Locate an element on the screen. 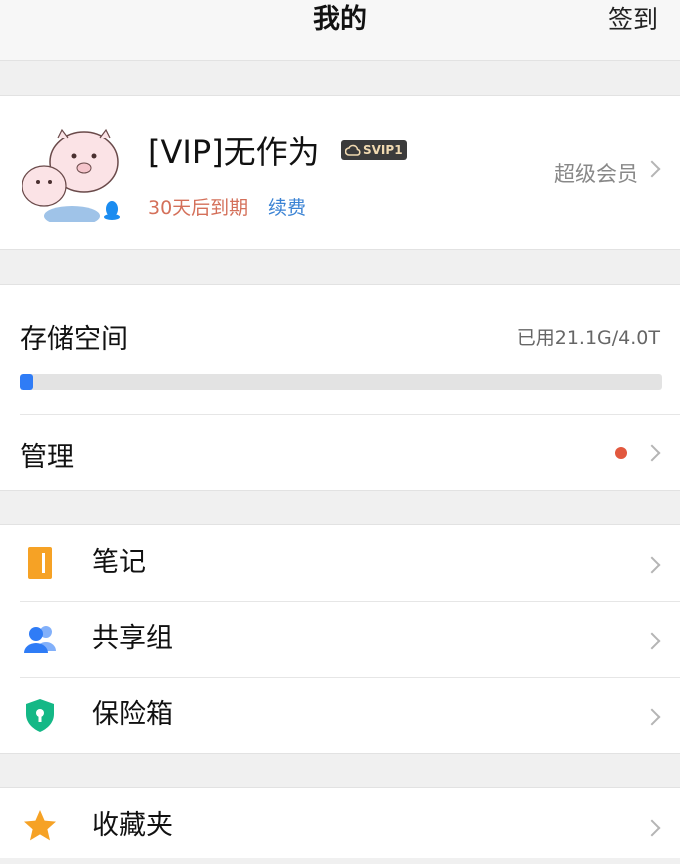  star-icon is located at coordinates (40, 825).